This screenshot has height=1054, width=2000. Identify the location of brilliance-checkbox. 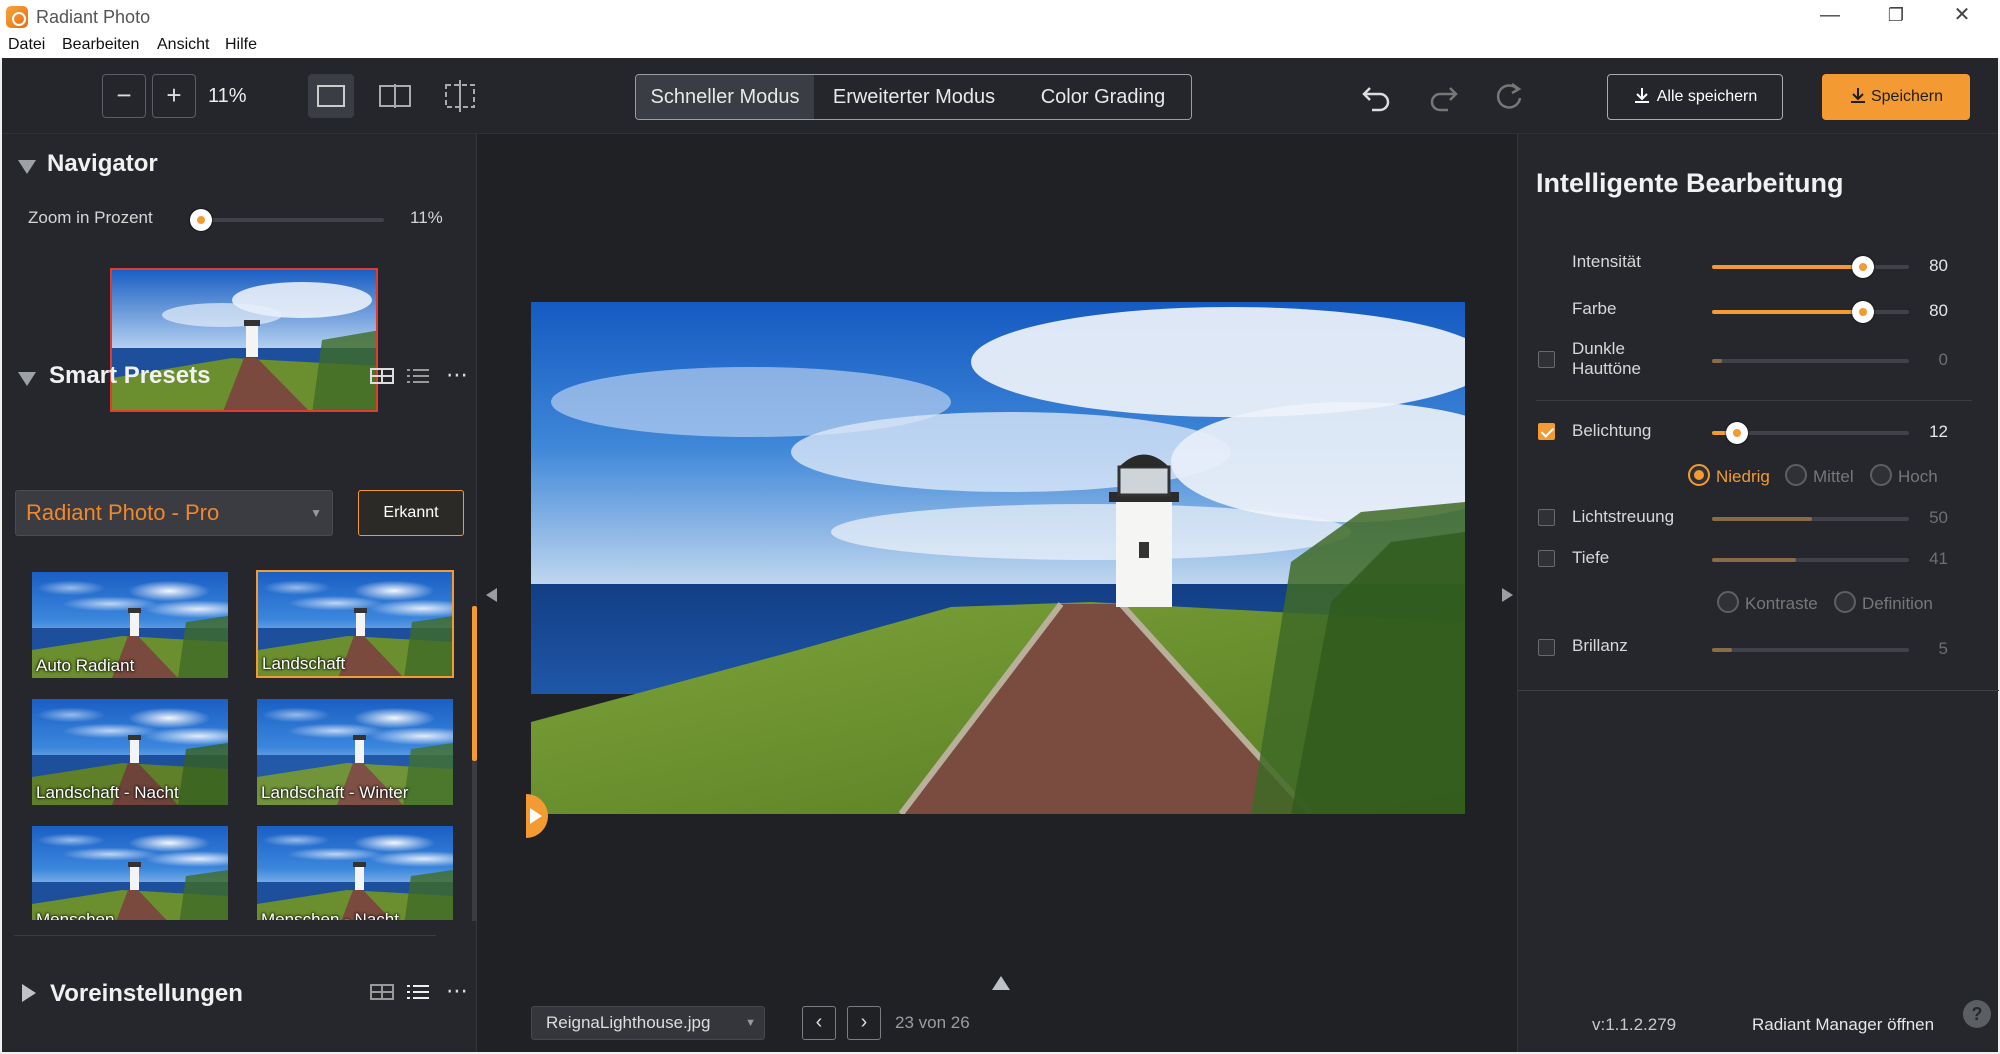
(1546, 647).